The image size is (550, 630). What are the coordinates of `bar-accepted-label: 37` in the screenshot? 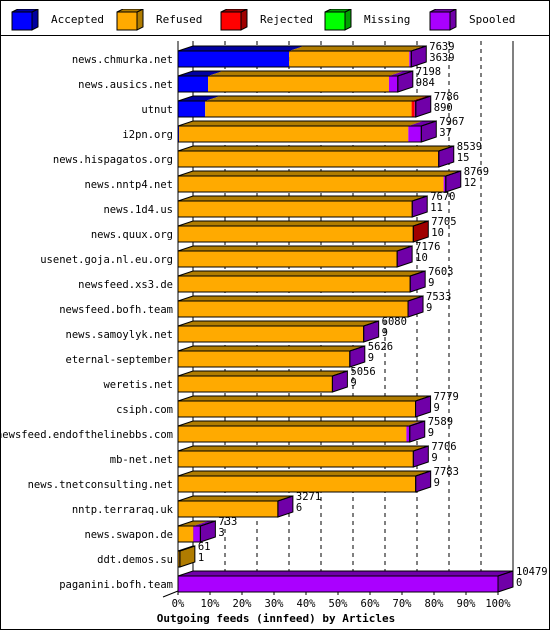 It's located at (445, 133).